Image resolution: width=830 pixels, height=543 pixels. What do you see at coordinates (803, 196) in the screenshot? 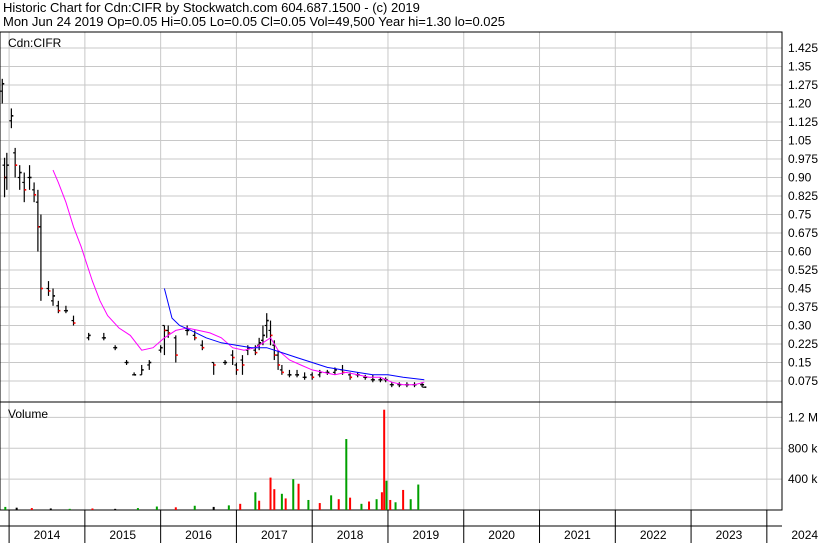
I see `price-y-tick-label: 0.825` at bounding box center [803, 196].